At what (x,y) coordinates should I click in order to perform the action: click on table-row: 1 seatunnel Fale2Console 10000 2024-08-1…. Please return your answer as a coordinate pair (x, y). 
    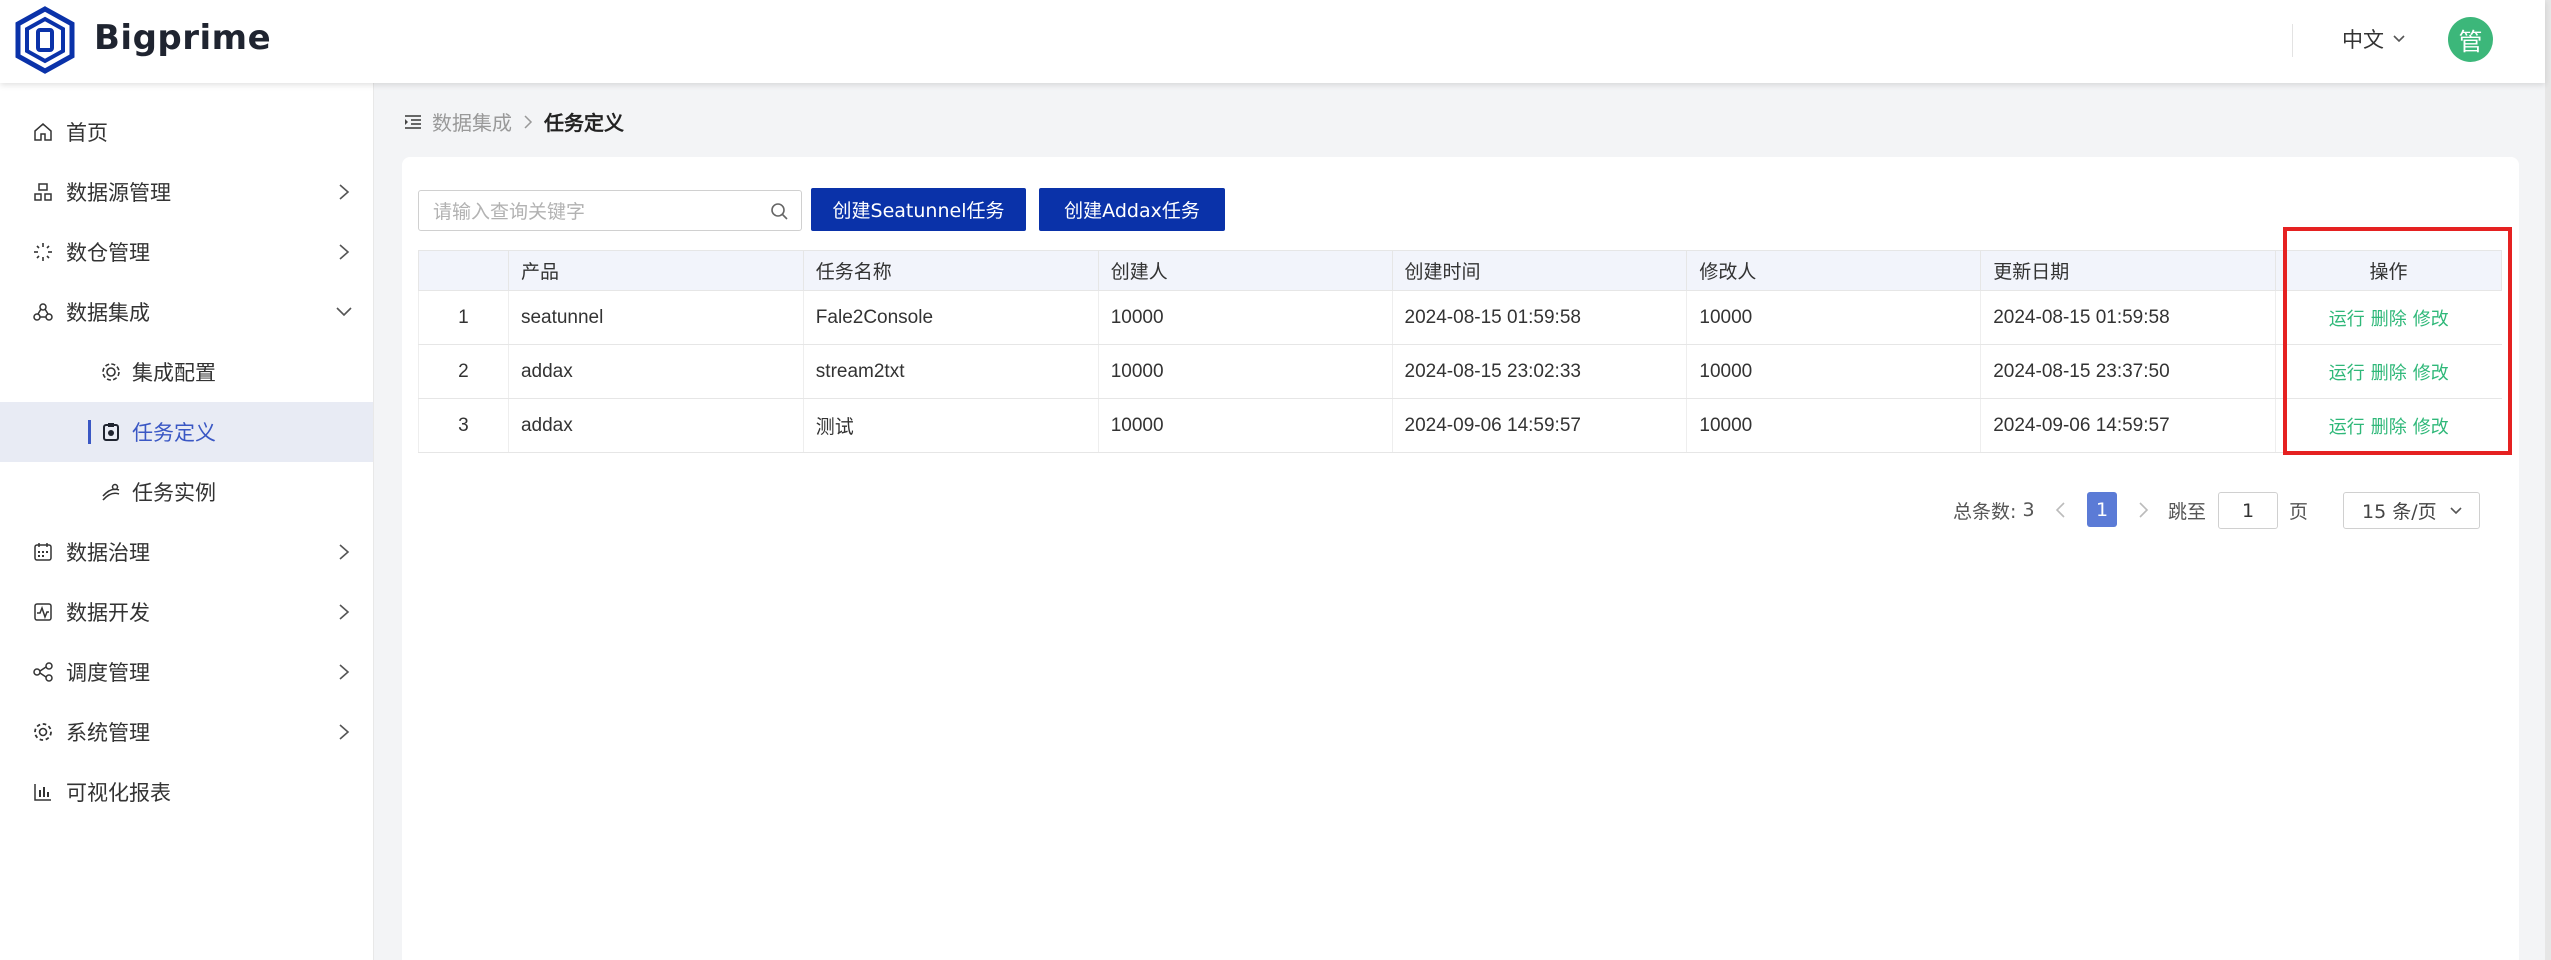
    Looking at the image, I should click on (1460, 317).